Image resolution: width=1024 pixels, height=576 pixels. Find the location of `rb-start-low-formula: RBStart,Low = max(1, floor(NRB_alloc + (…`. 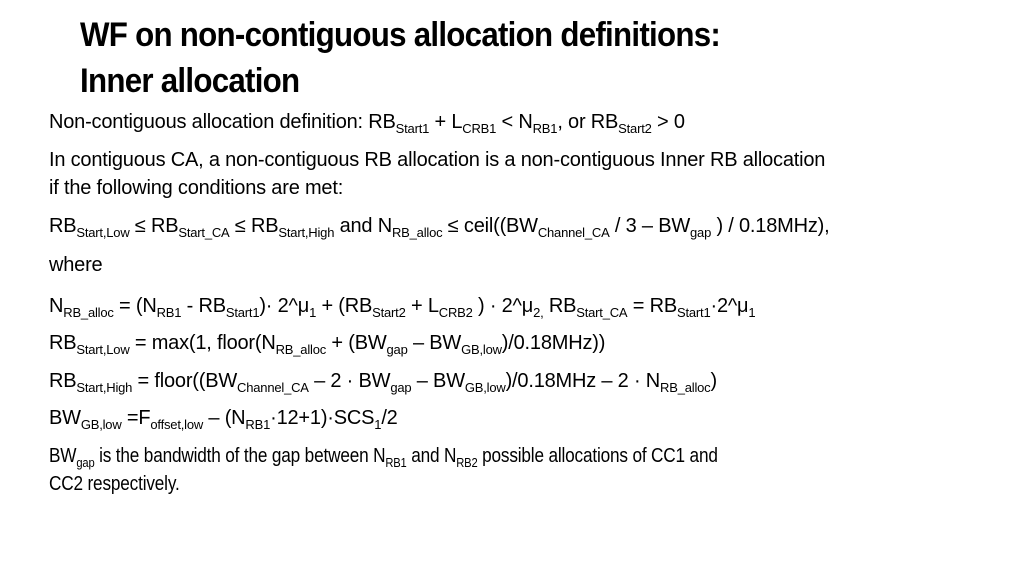

rb-start-low-formula: RBStart,Low = max(1, floor(NRB_alloc + (… is located at coordinates (327, 343).